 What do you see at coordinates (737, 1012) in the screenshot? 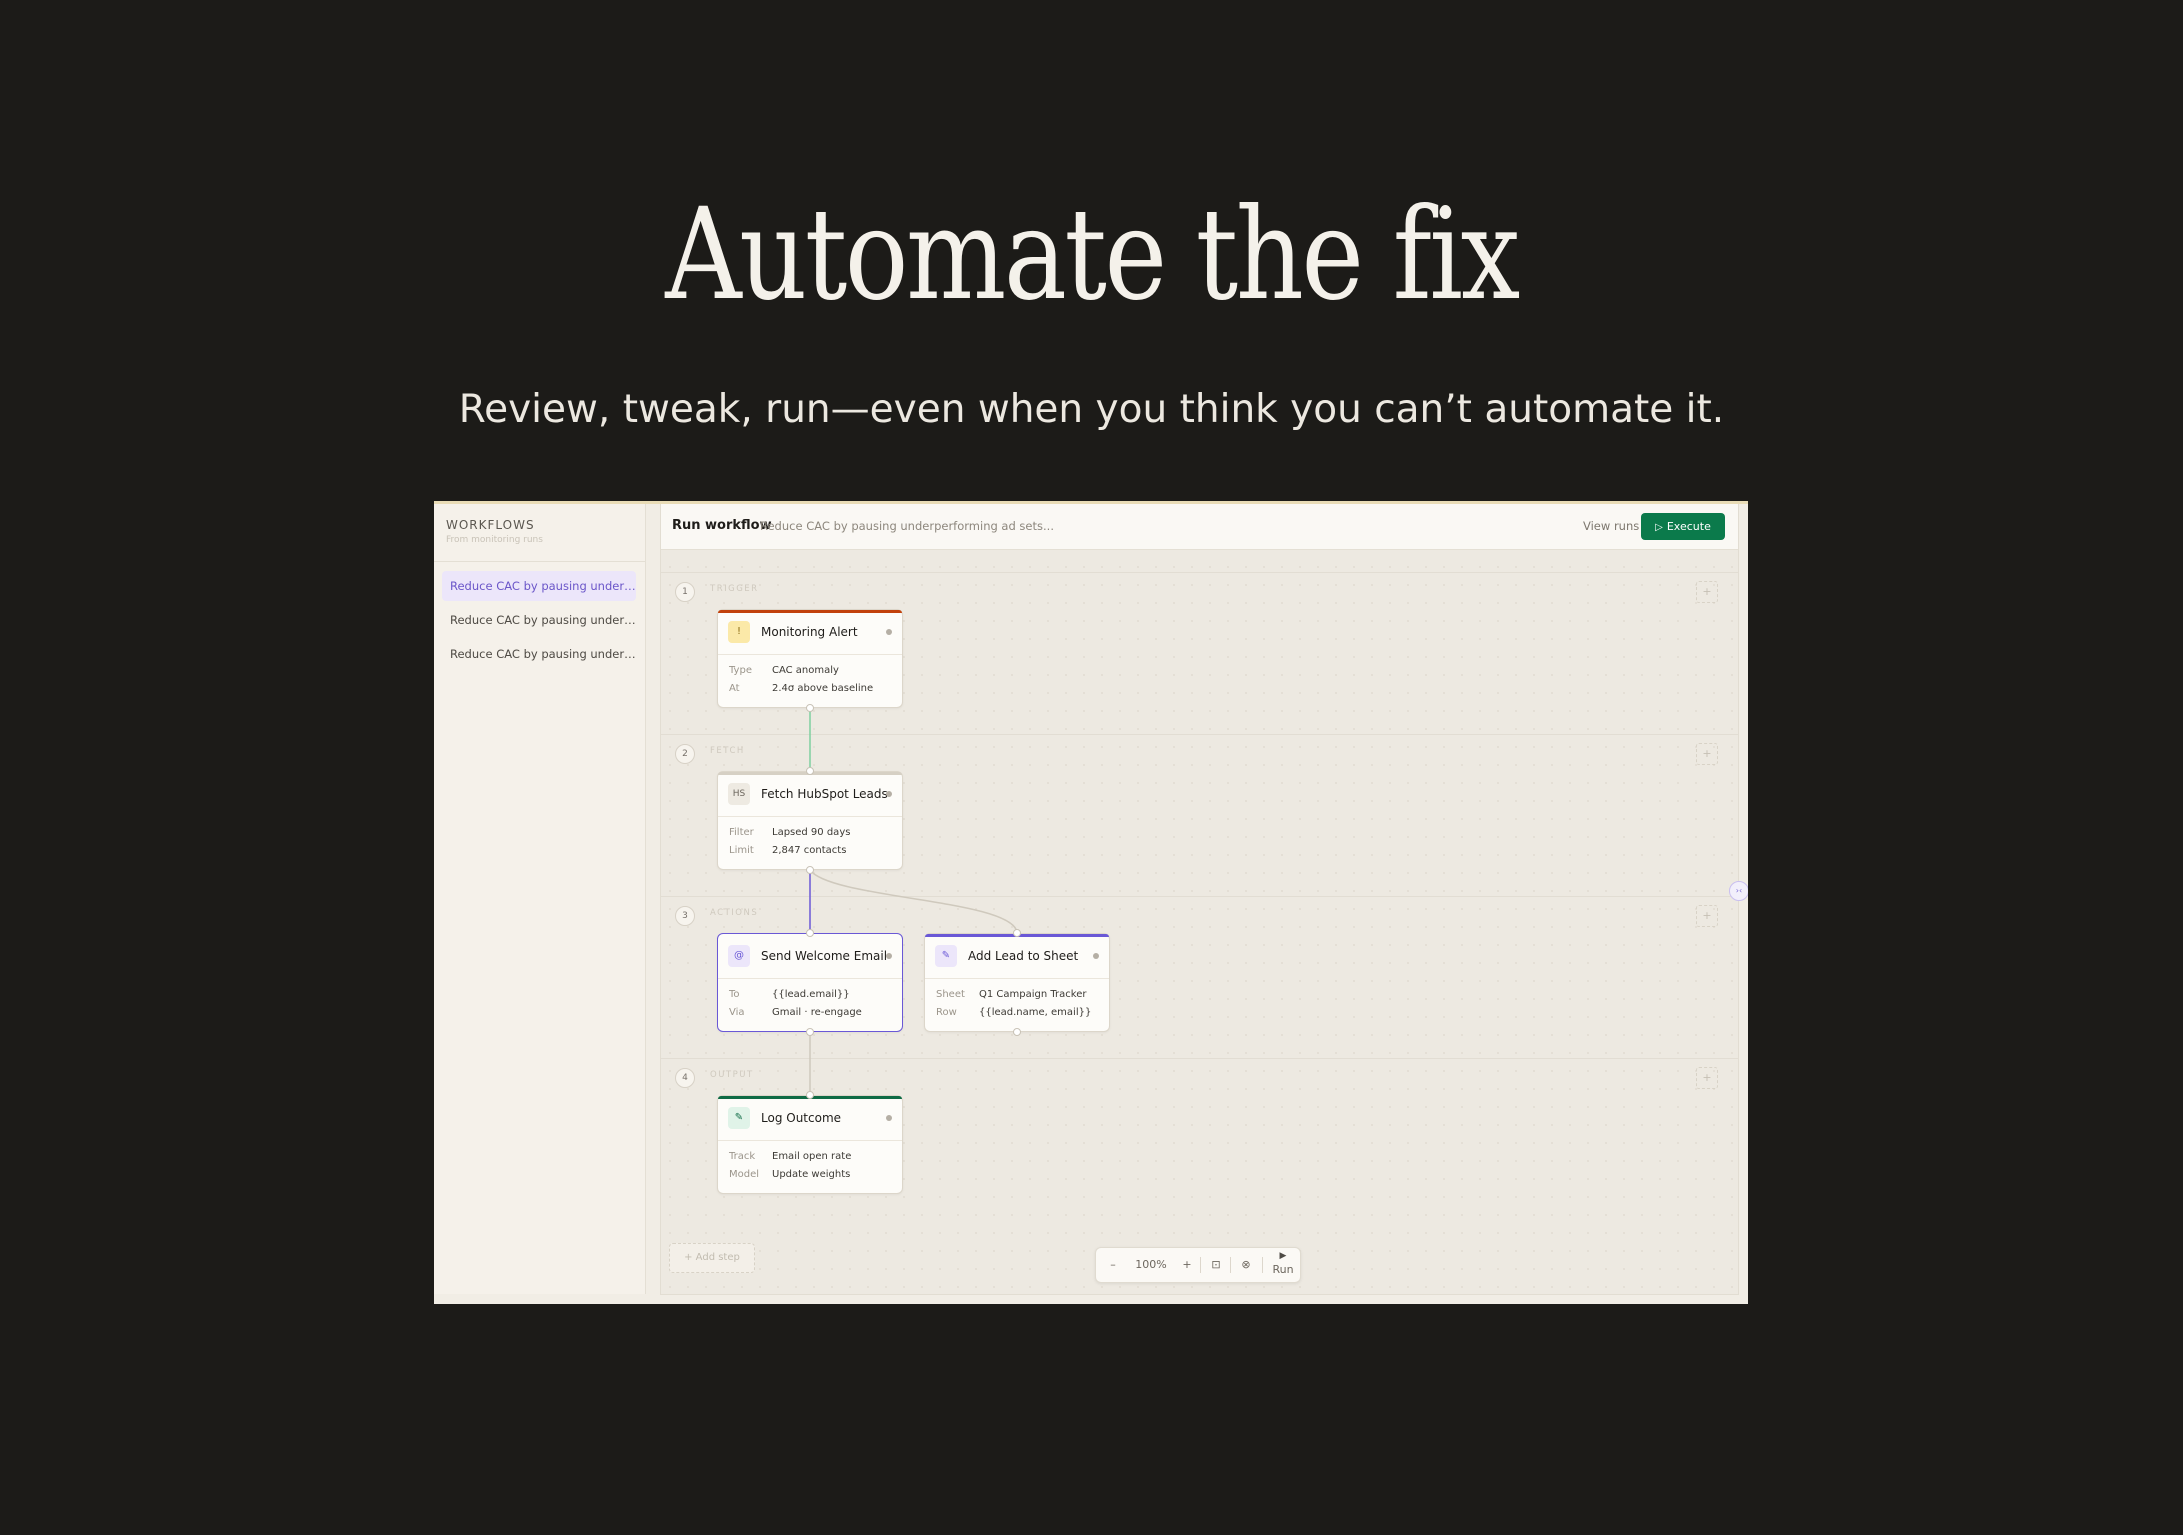
I see `field-key: Via` at bounding box center [737, 1012].